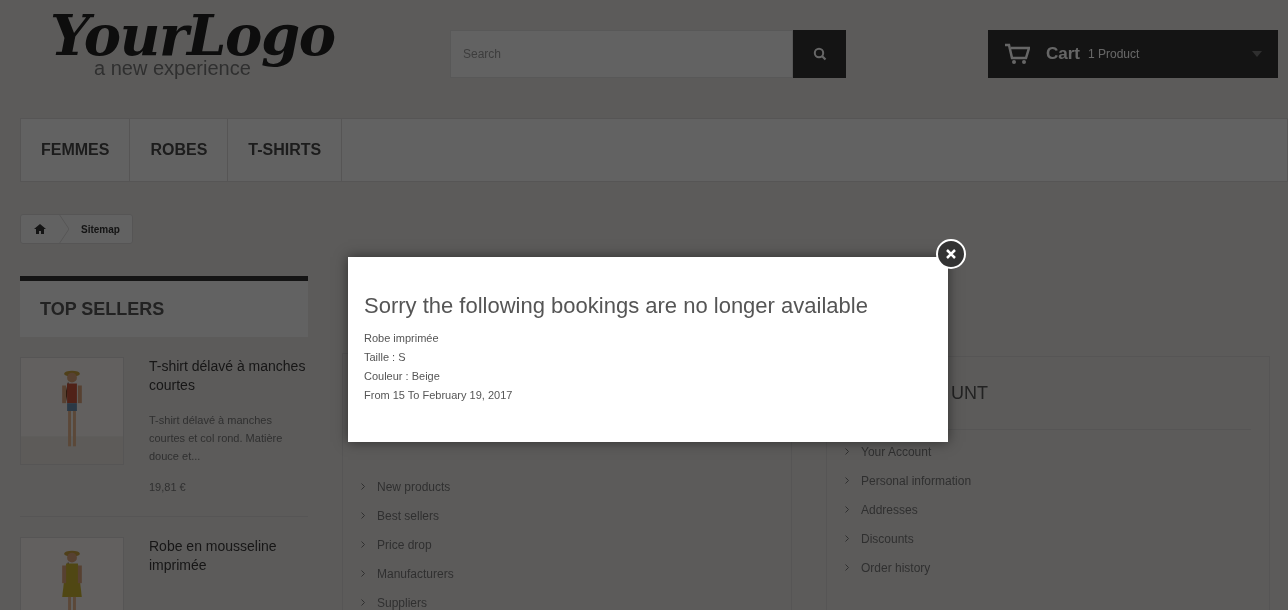 This screenshot has height=610, width=1288. I want to click on caret-icon, so click(1257, 54).